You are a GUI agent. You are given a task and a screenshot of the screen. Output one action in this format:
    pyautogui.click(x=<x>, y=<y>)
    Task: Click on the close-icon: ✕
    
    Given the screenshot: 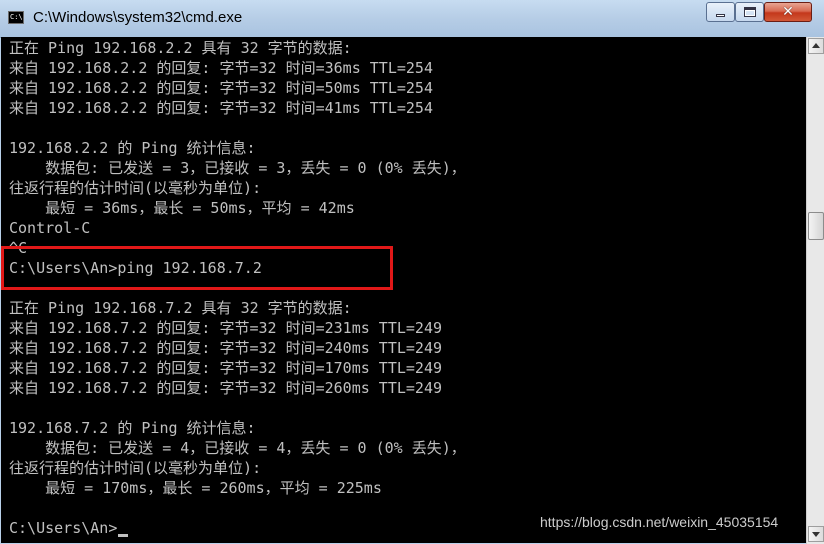 What is the action you would take?
    pyautogui.click(x=788, y=12)
    